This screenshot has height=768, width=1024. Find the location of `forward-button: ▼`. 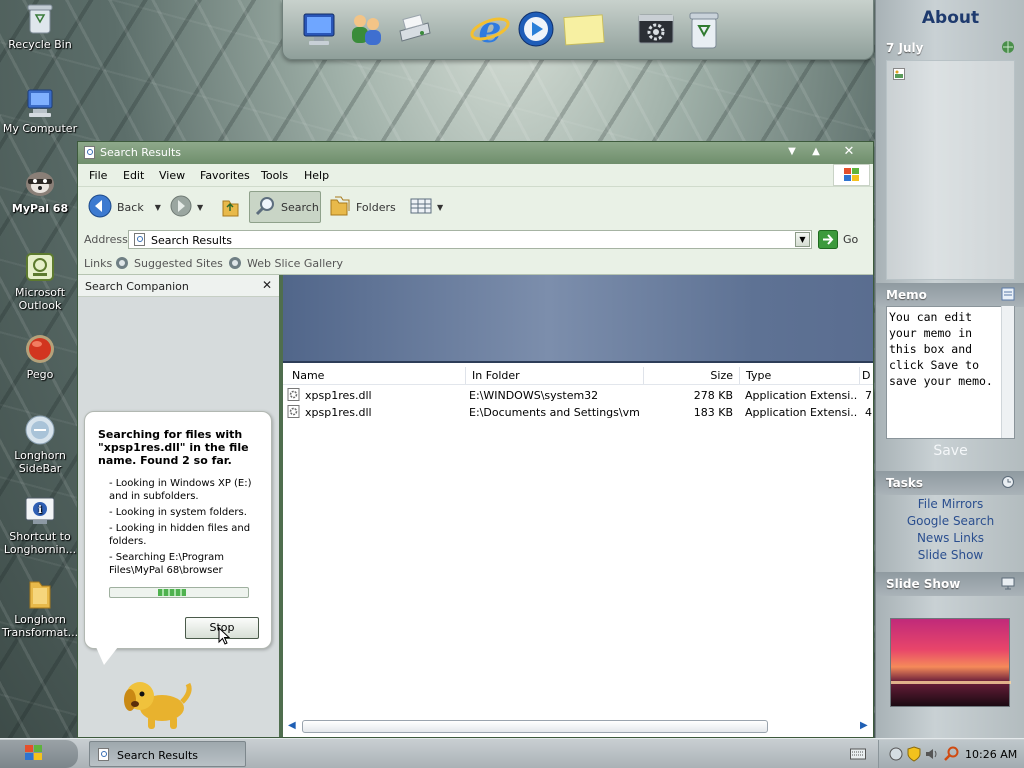

forward-button: ▼ is located at coordinates (186, 207).